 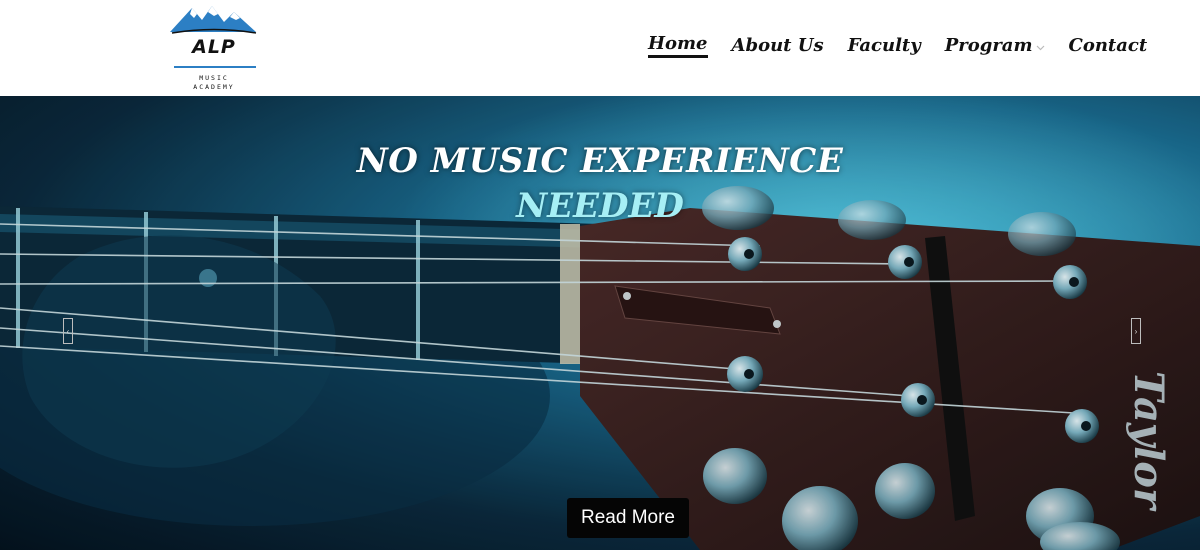 What do you see at coordinates (678, 43) in the screenshot?
I see `nav-home-label: Home` at bounding box center [678, 43].